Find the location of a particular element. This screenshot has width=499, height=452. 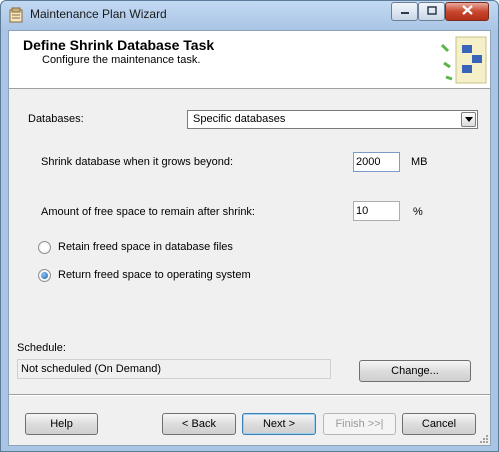

close-icon is located at coordinates (467, 11).